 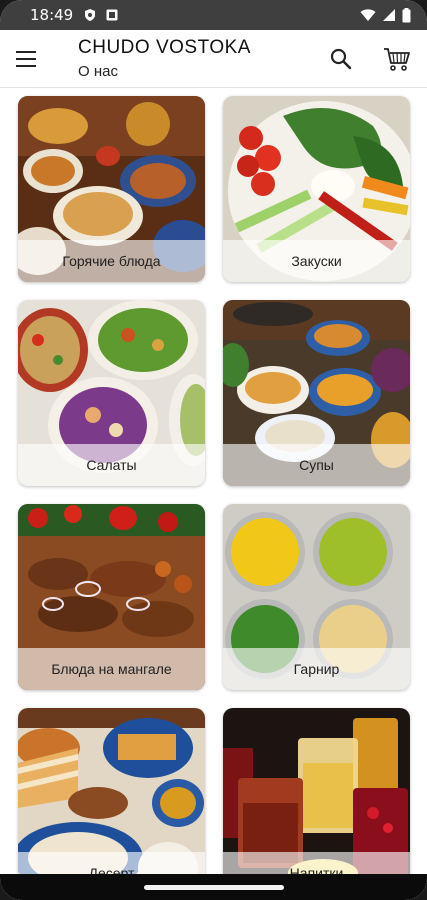 I want to click on home-gesture-bar, so click(x=213, y=887).